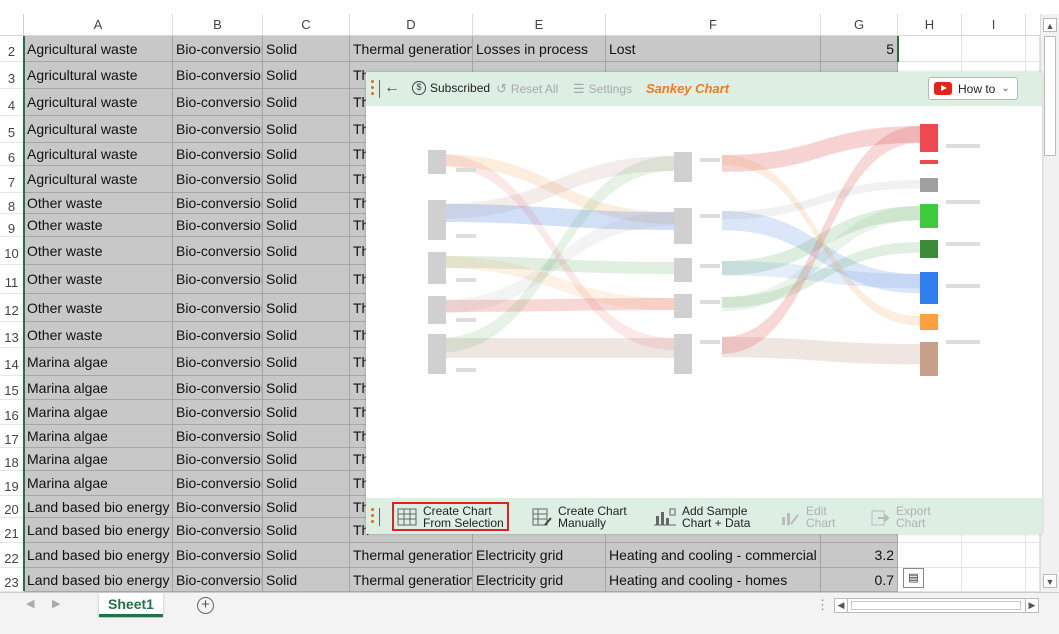  I want to click on row-header: 6, so click(12, 154).